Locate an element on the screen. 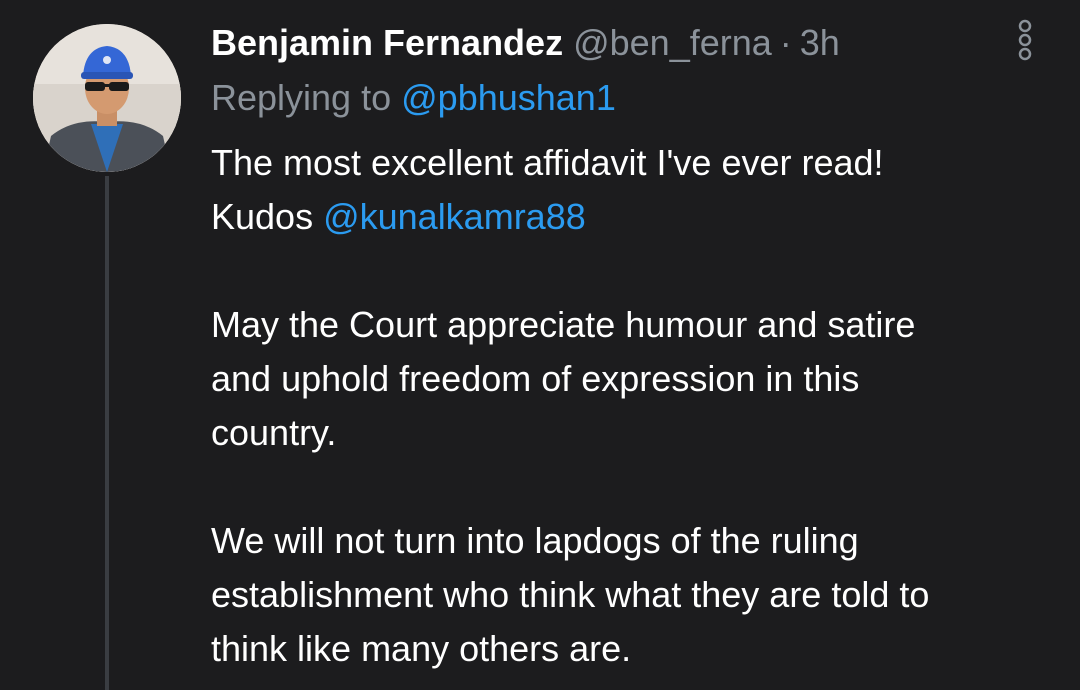  tweet-header: Benjamin Fernandez @ben_ferna · 3h is located at coordinates (525, 43).